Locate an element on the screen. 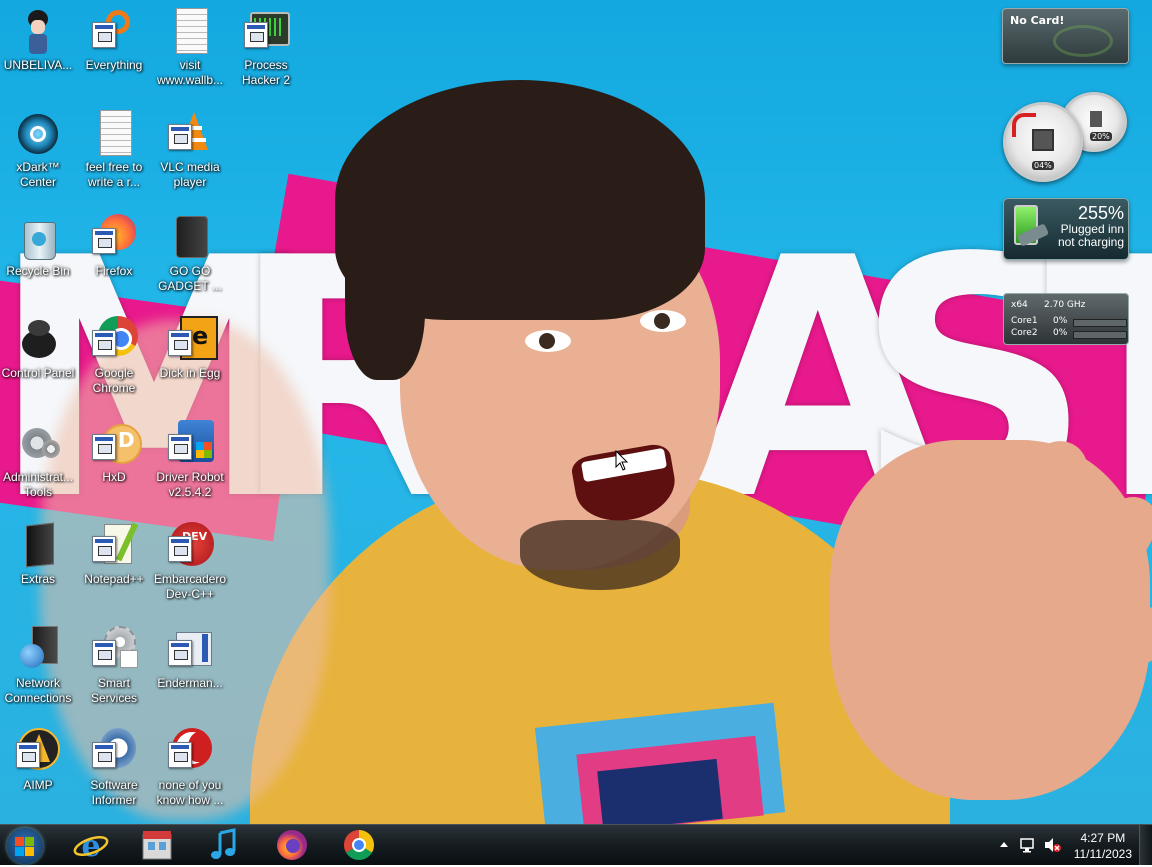  icon-label: Administrat... Tools is located at coordinates (38, 484).